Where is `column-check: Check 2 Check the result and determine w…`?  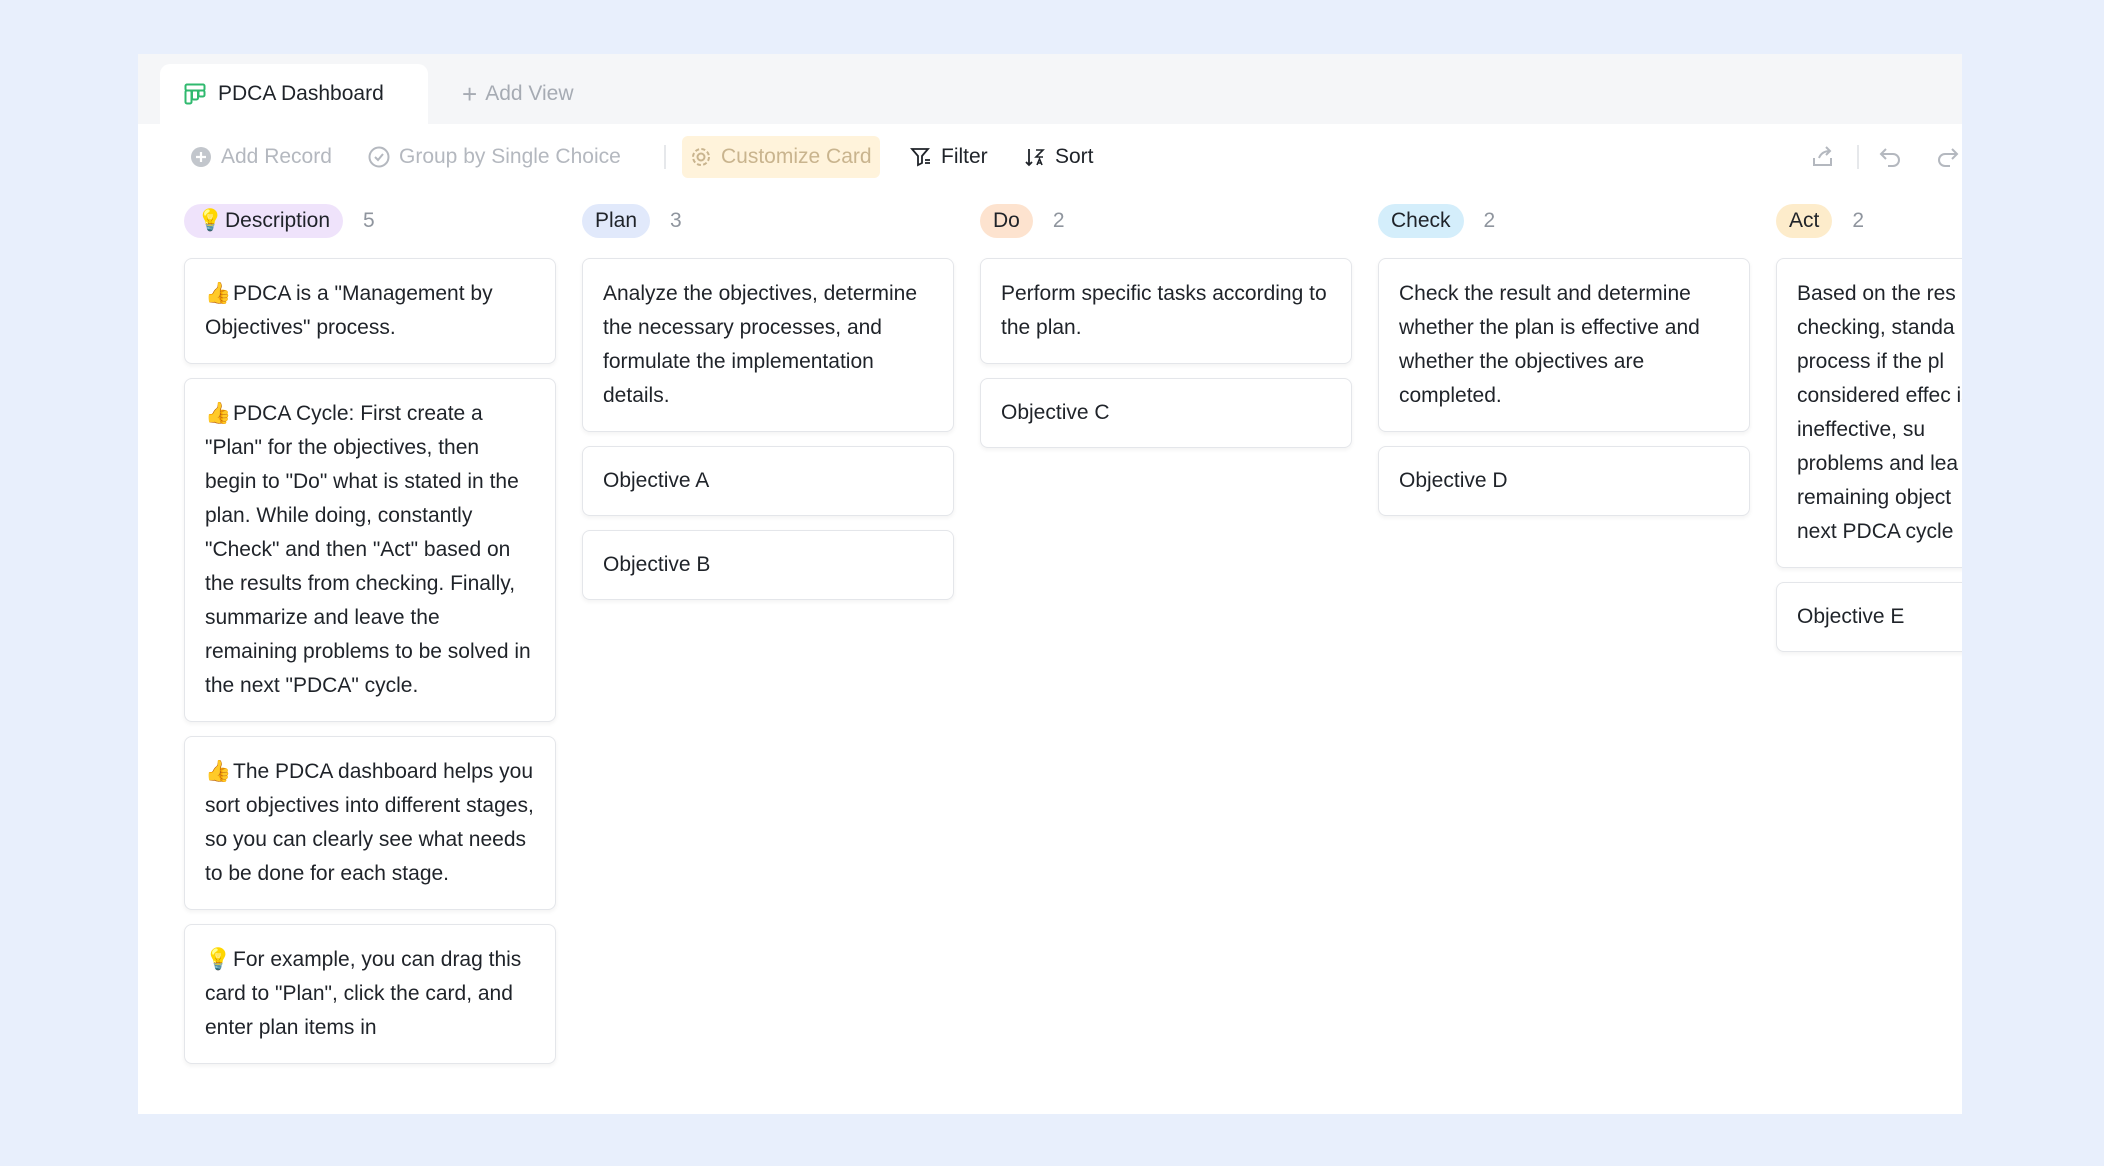
column-check: Check 2 Check the result and determine w… is located at coordinates (1564, 366).